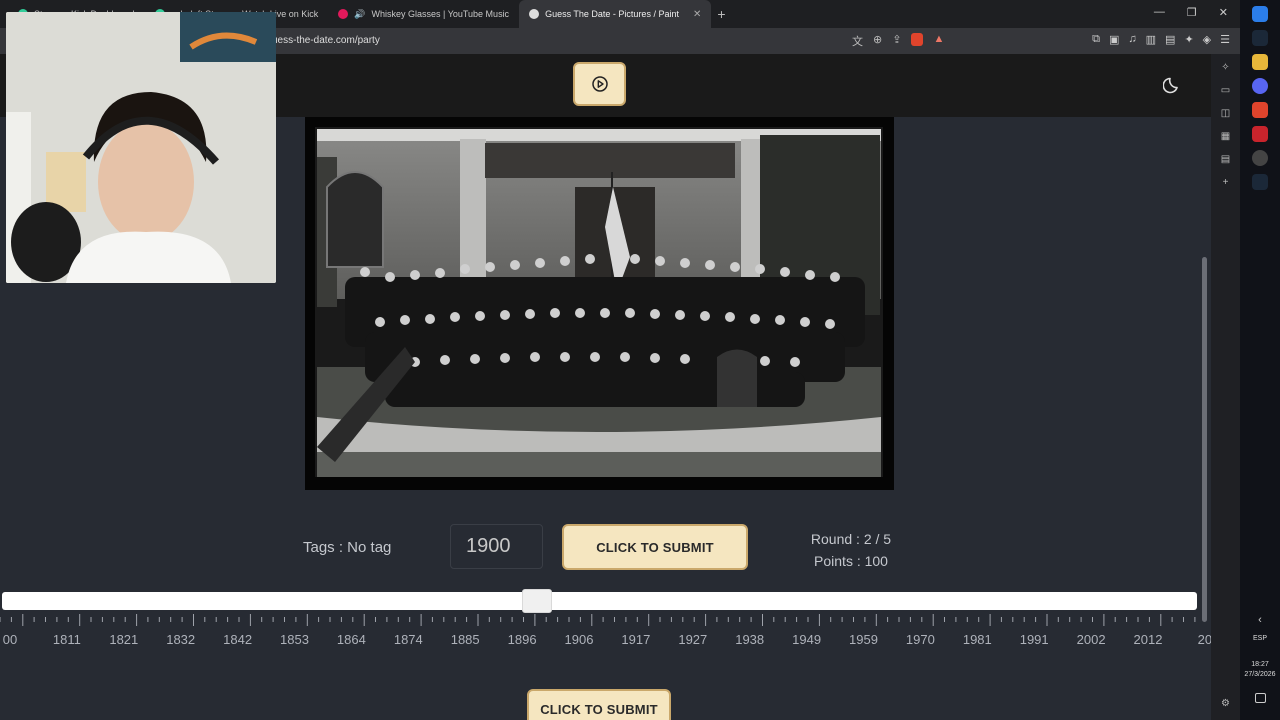 Image resolution: width=1280 pixels, height=720 pixels. Describe the element at coordinates (697, 14) in the screenshot. I see `close-tab-icon: ✕` at that location.